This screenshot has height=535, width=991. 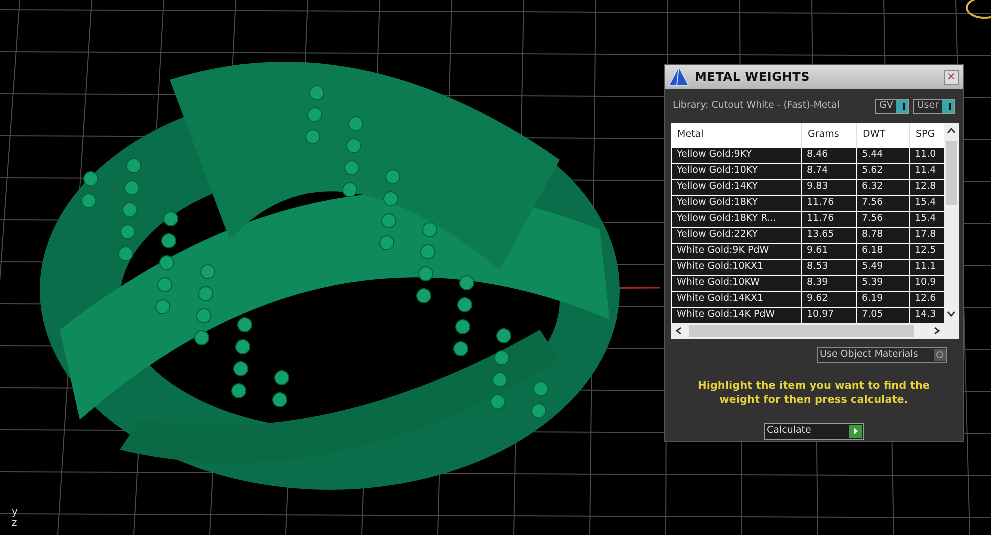 I want to click on axis-label: z, so click(x=15, y=524).